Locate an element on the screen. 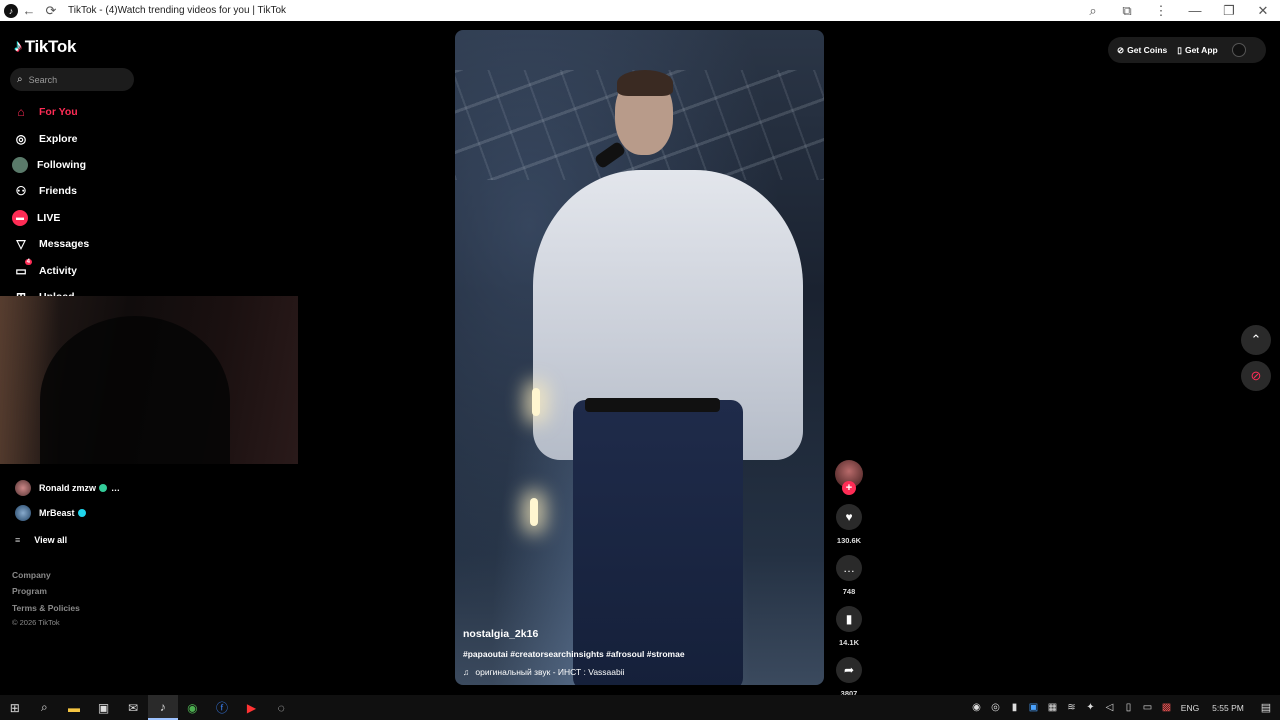 The image size is (1280, 720). bookmark-icon: ▮ is located at coordinates (849, 619).